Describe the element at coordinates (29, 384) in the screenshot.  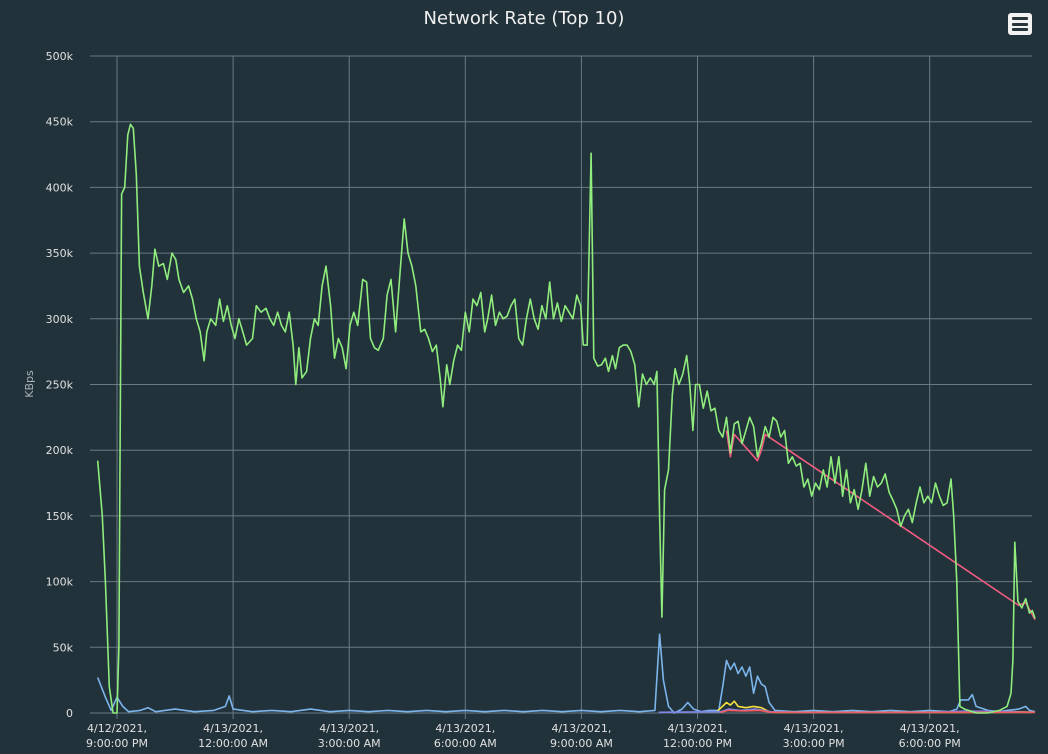
I see `y-axis-title: KBps` at that location.